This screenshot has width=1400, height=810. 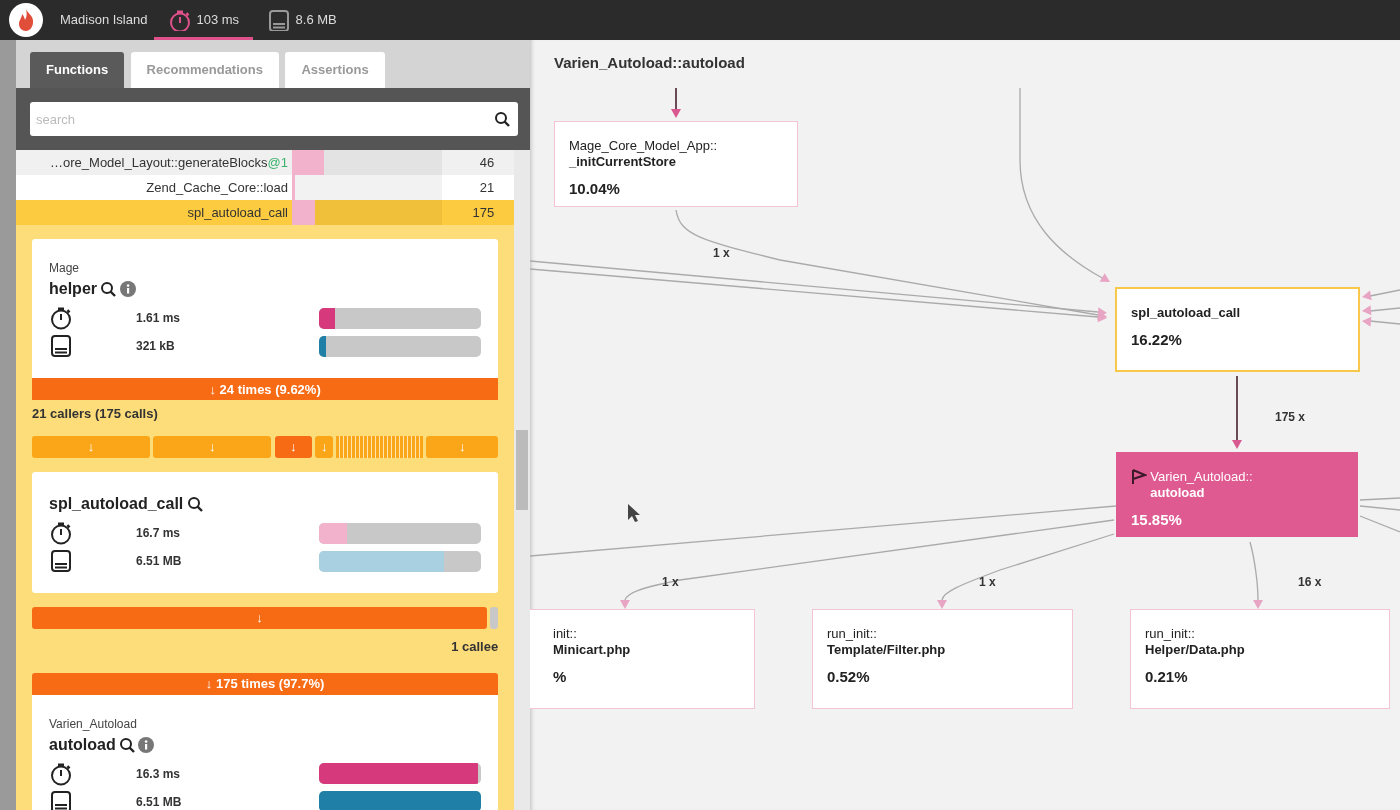 I want to click on node-percent: %, so click(x=560, y=677).